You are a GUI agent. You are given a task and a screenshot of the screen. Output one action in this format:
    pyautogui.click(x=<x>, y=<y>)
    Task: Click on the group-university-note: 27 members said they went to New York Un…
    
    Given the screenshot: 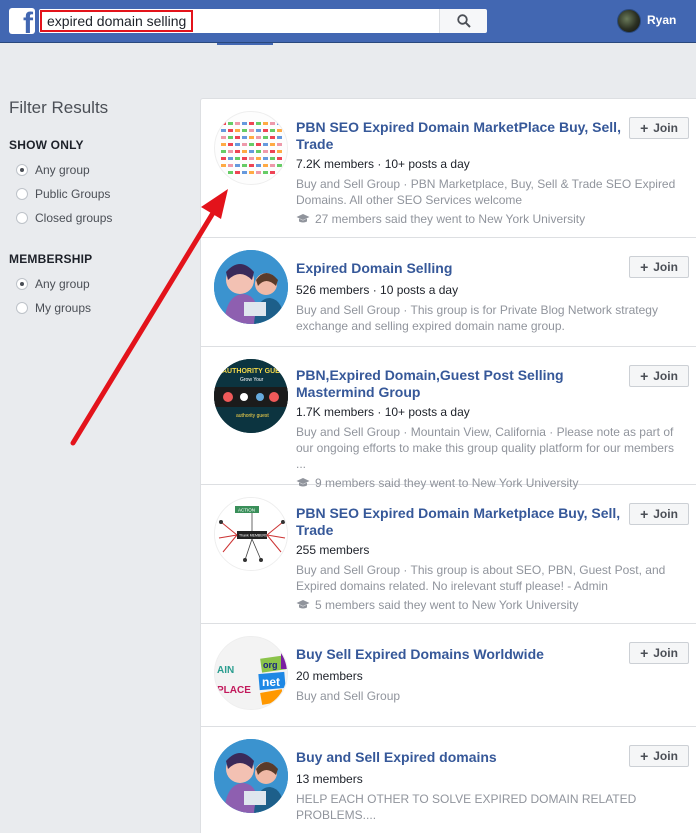 What is the action you would take?
    pyautogui.click(x=491, y=219)
    